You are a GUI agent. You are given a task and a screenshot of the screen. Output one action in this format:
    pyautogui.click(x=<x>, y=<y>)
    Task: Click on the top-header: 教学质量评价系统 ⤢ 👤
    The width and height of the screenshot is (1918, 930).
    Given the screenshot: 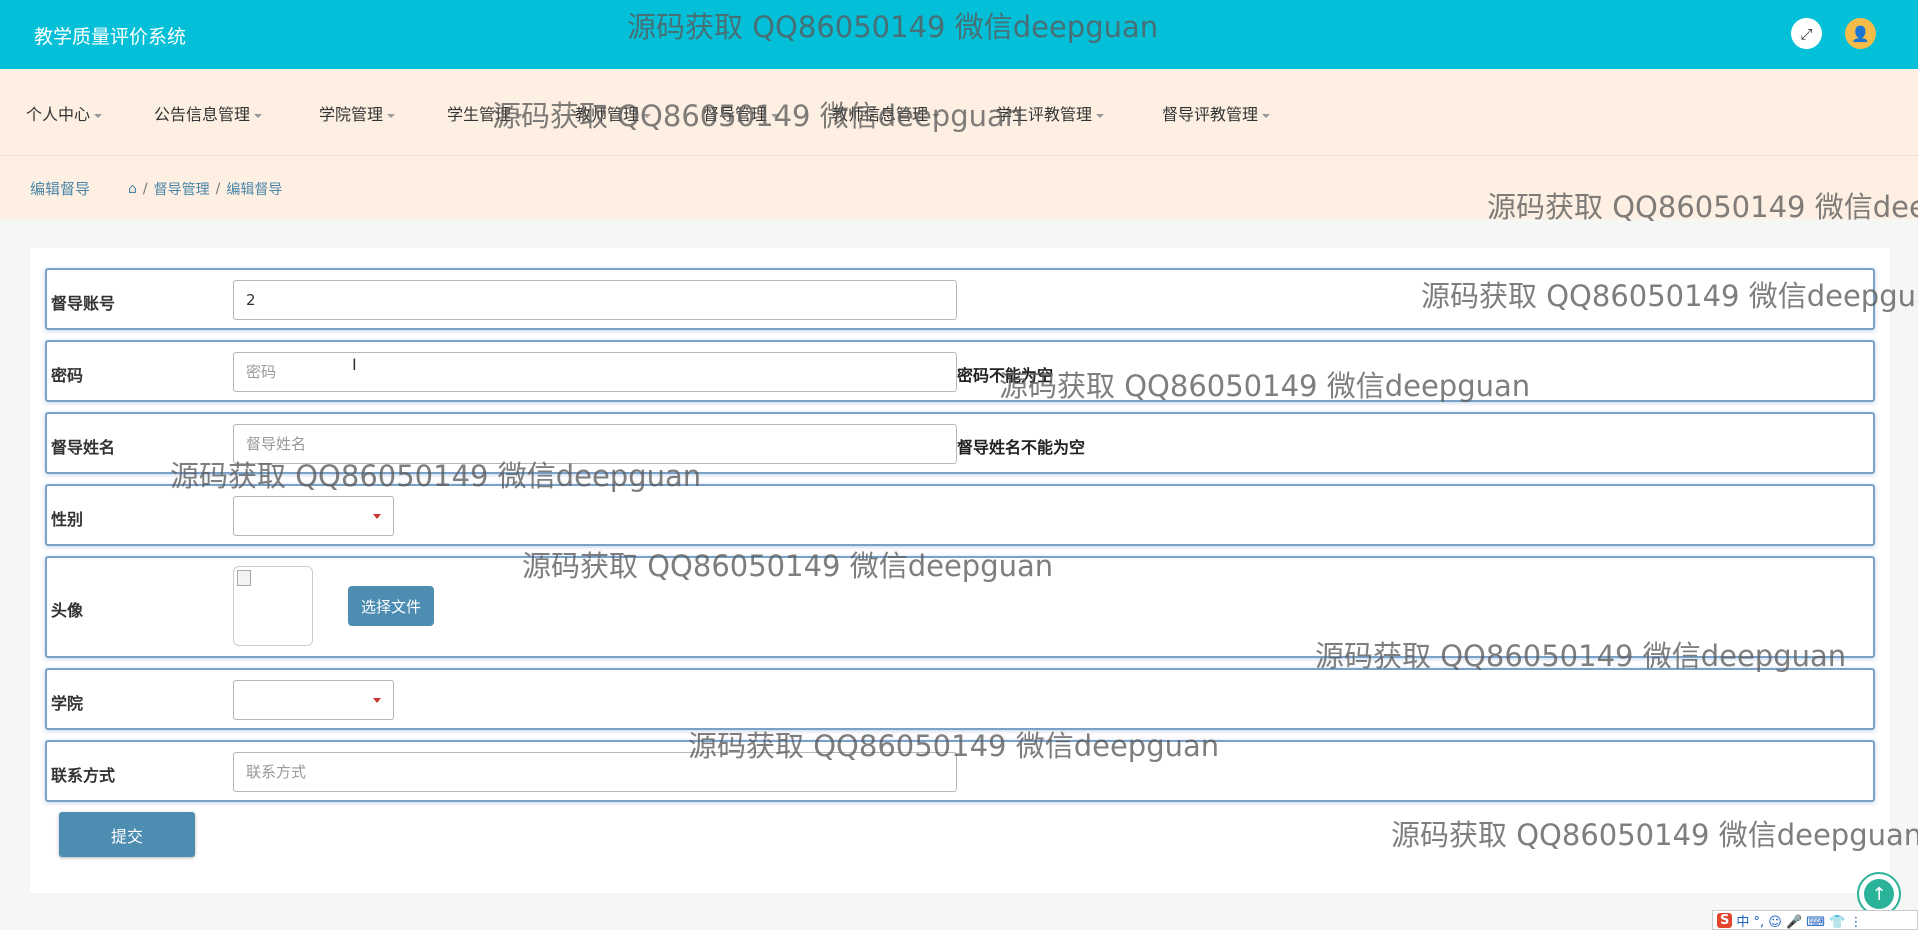 What is the action you would take?
    pyautogui.click(x=959, y=34)
    